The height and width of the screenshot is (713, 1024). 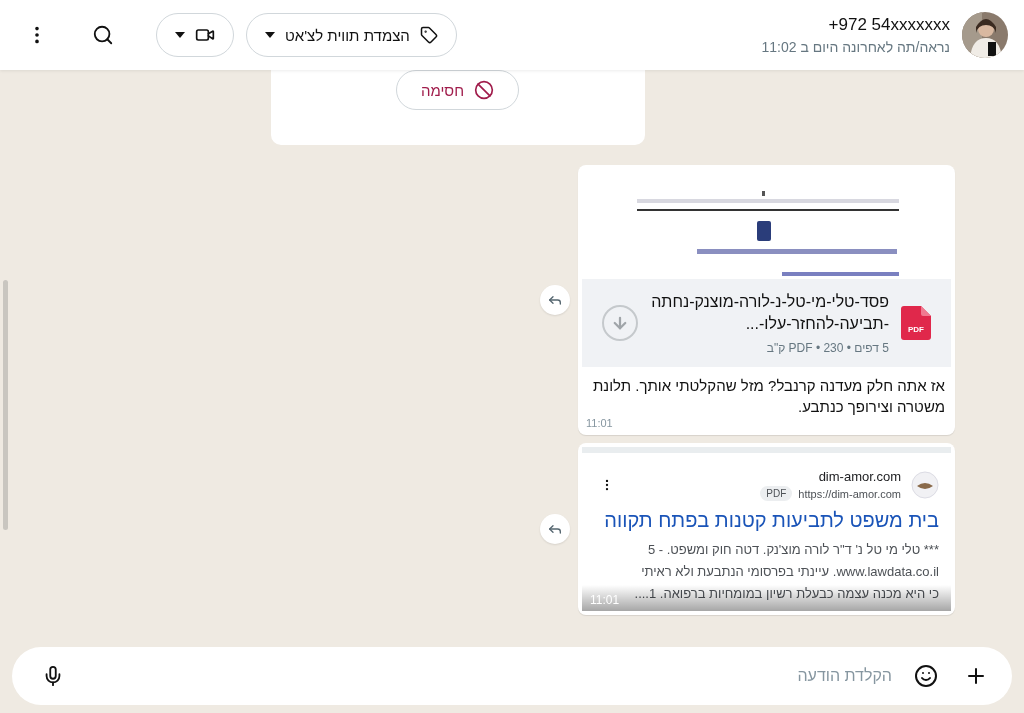 I want to click on contact-name: +972 54xxxxxxx, so click(x=889, y=25).